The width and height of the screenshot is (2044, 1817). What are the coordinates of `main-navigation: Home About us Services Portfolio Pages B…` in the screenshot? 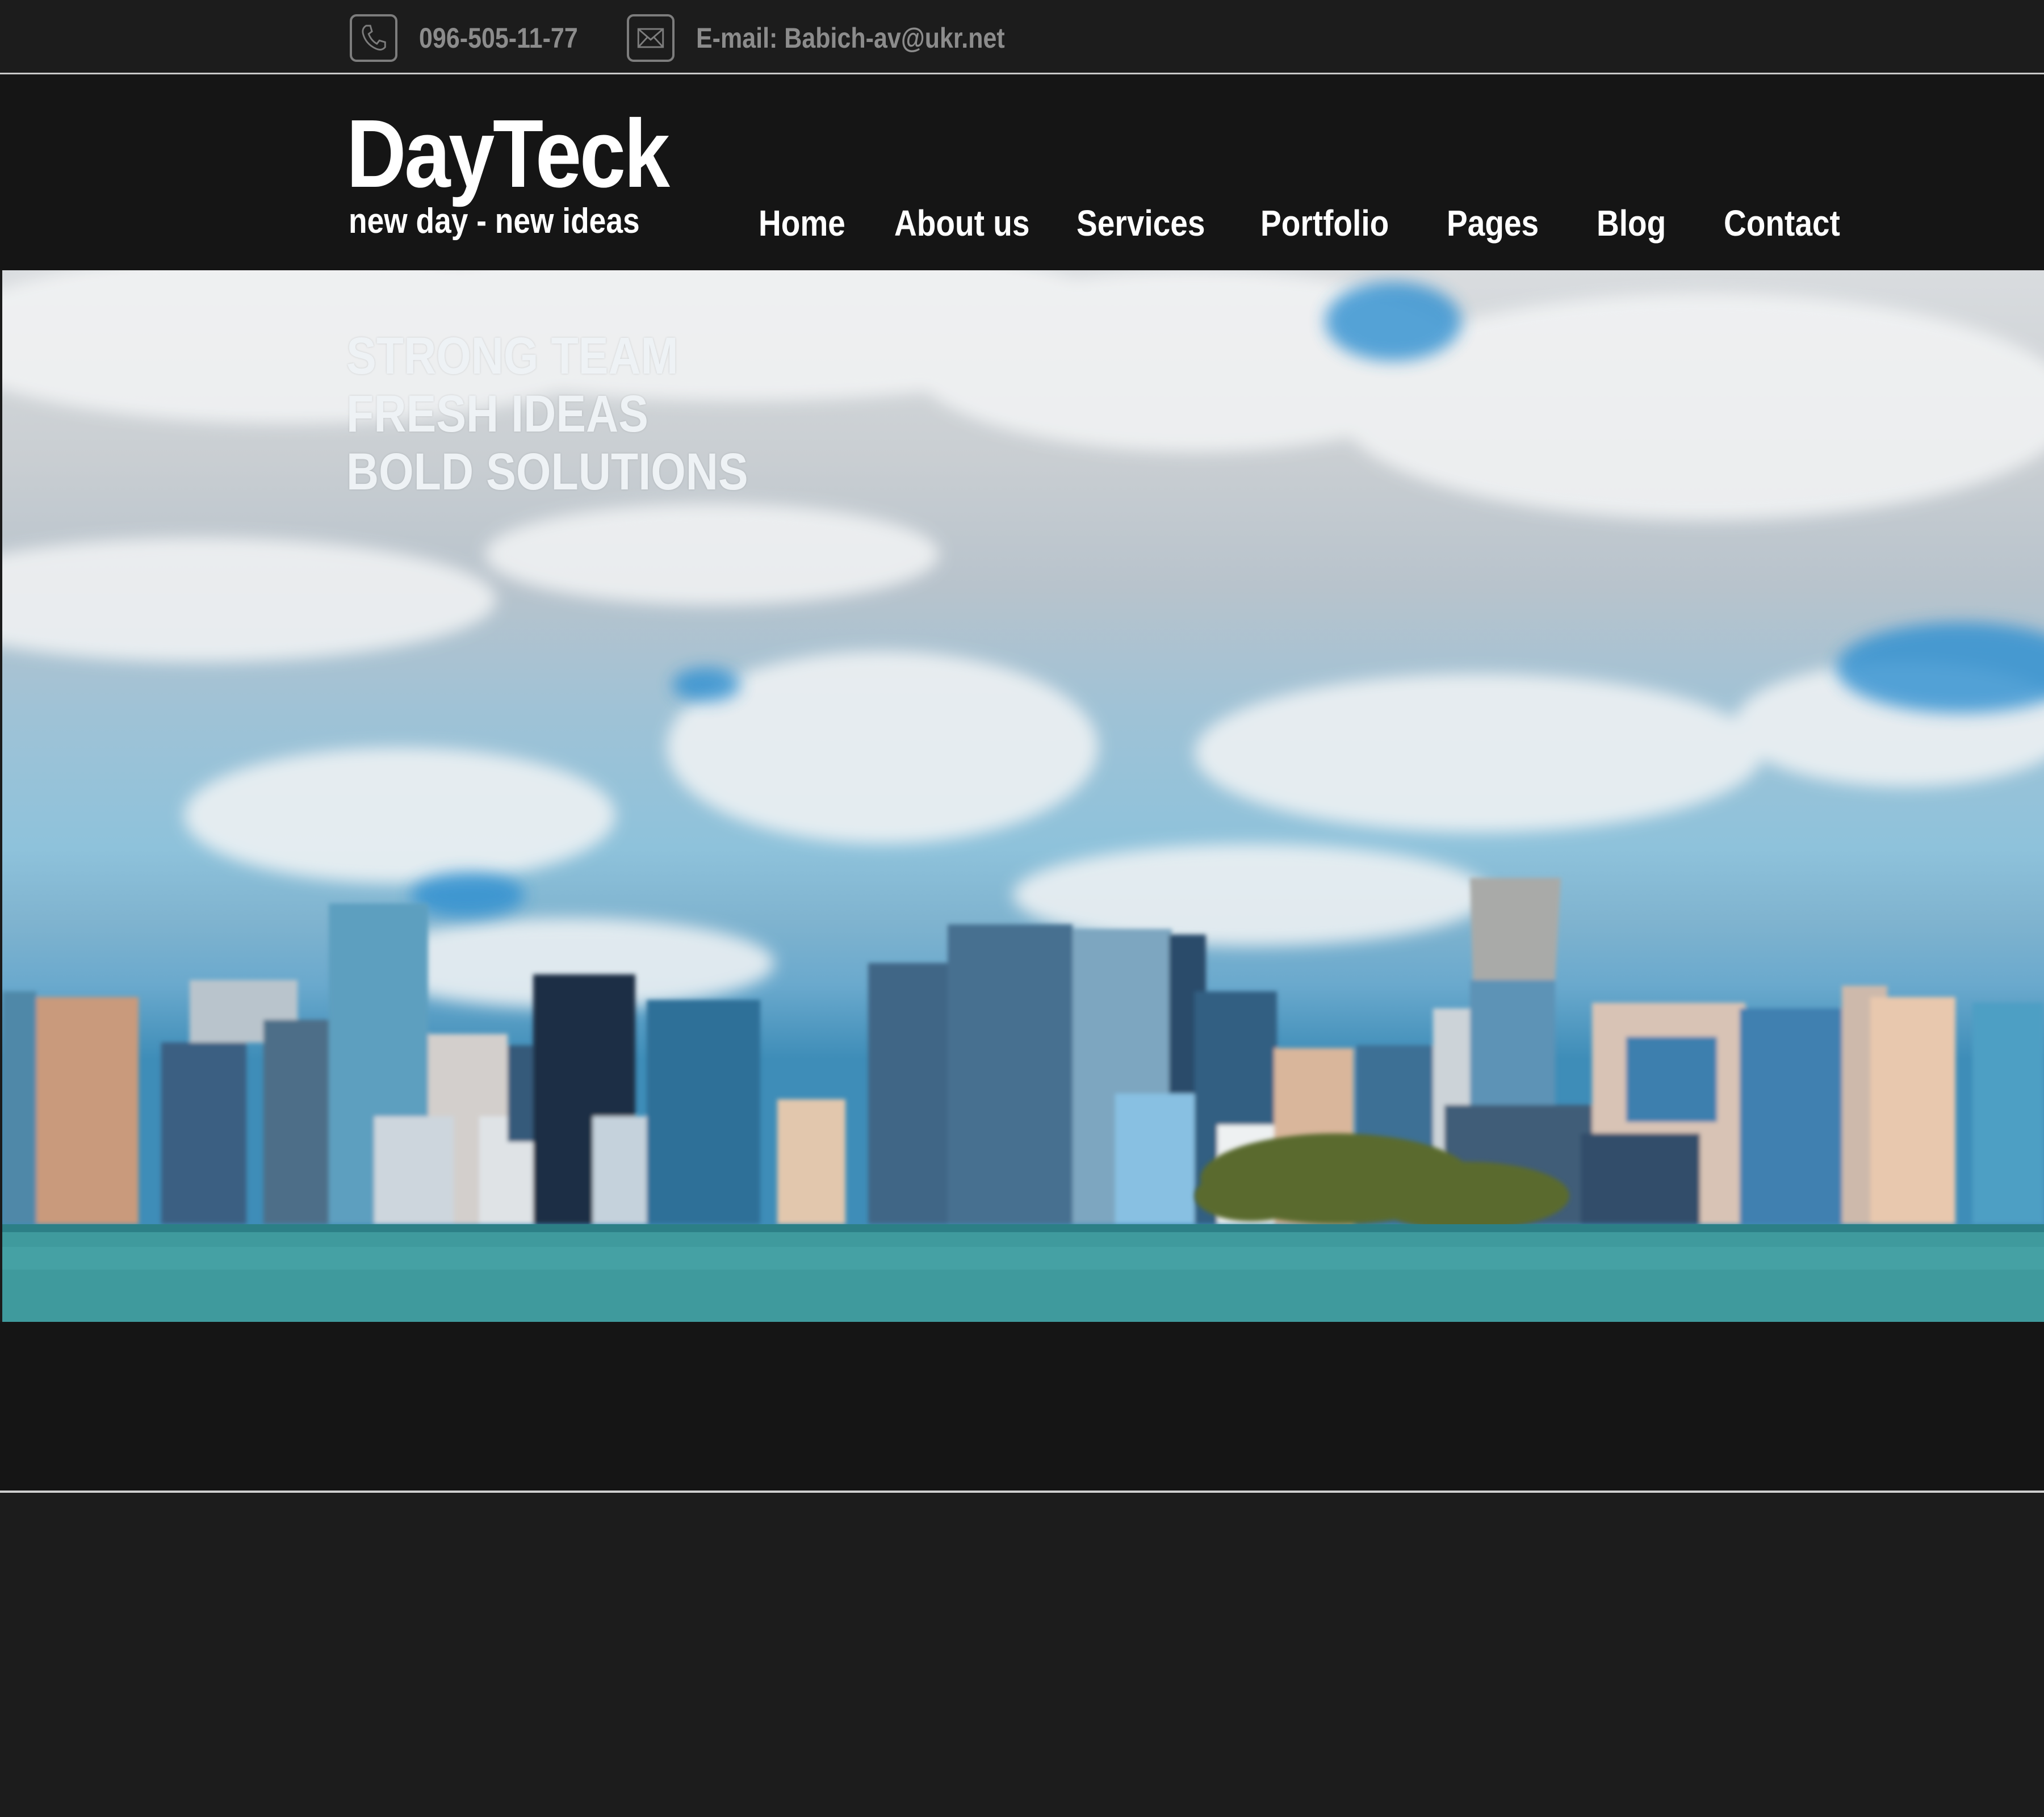 It's located at (1022, 227).